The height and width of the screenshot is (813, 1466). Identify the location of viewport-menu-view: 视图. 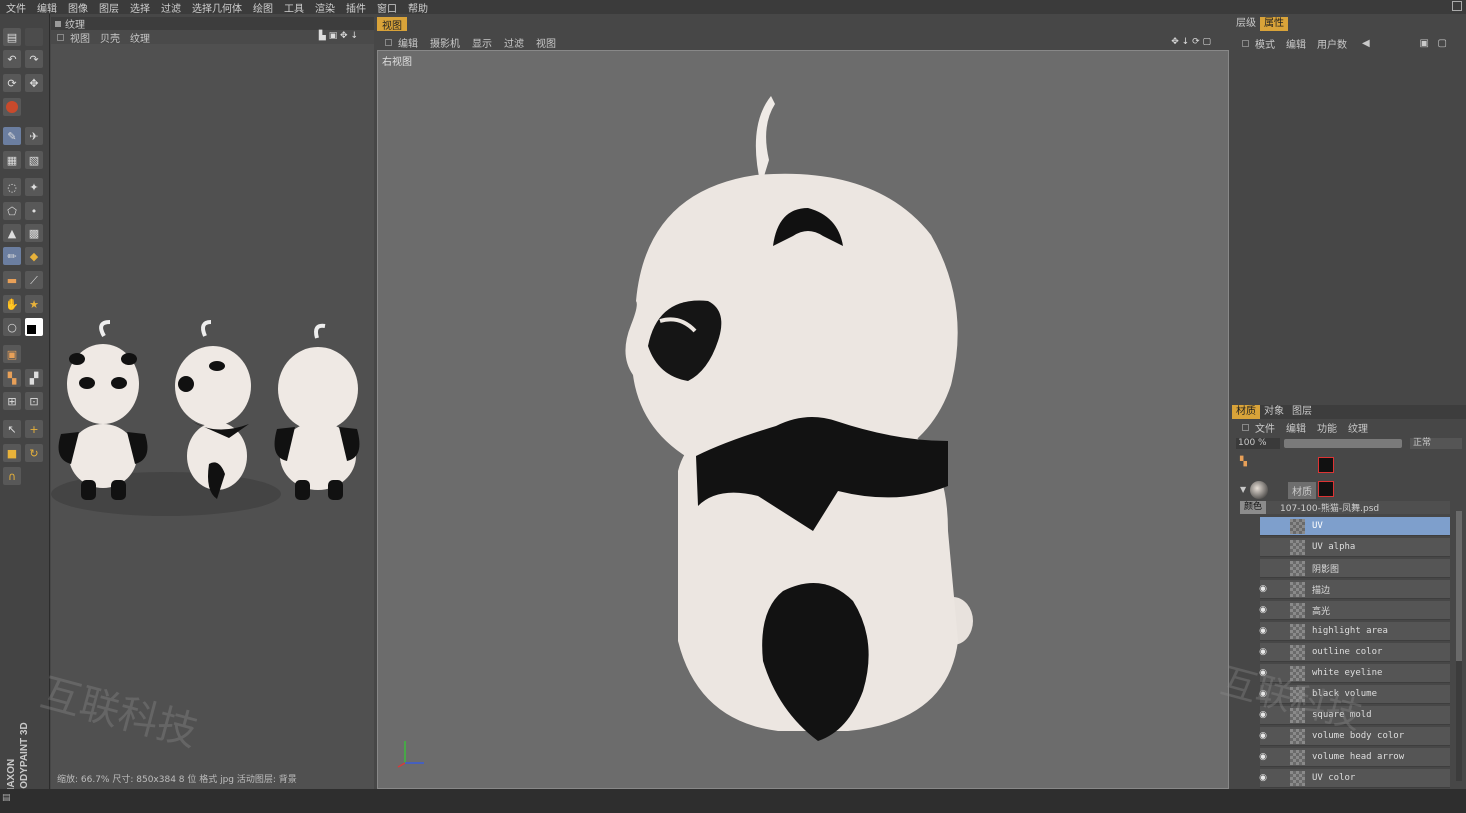
(546, 42).